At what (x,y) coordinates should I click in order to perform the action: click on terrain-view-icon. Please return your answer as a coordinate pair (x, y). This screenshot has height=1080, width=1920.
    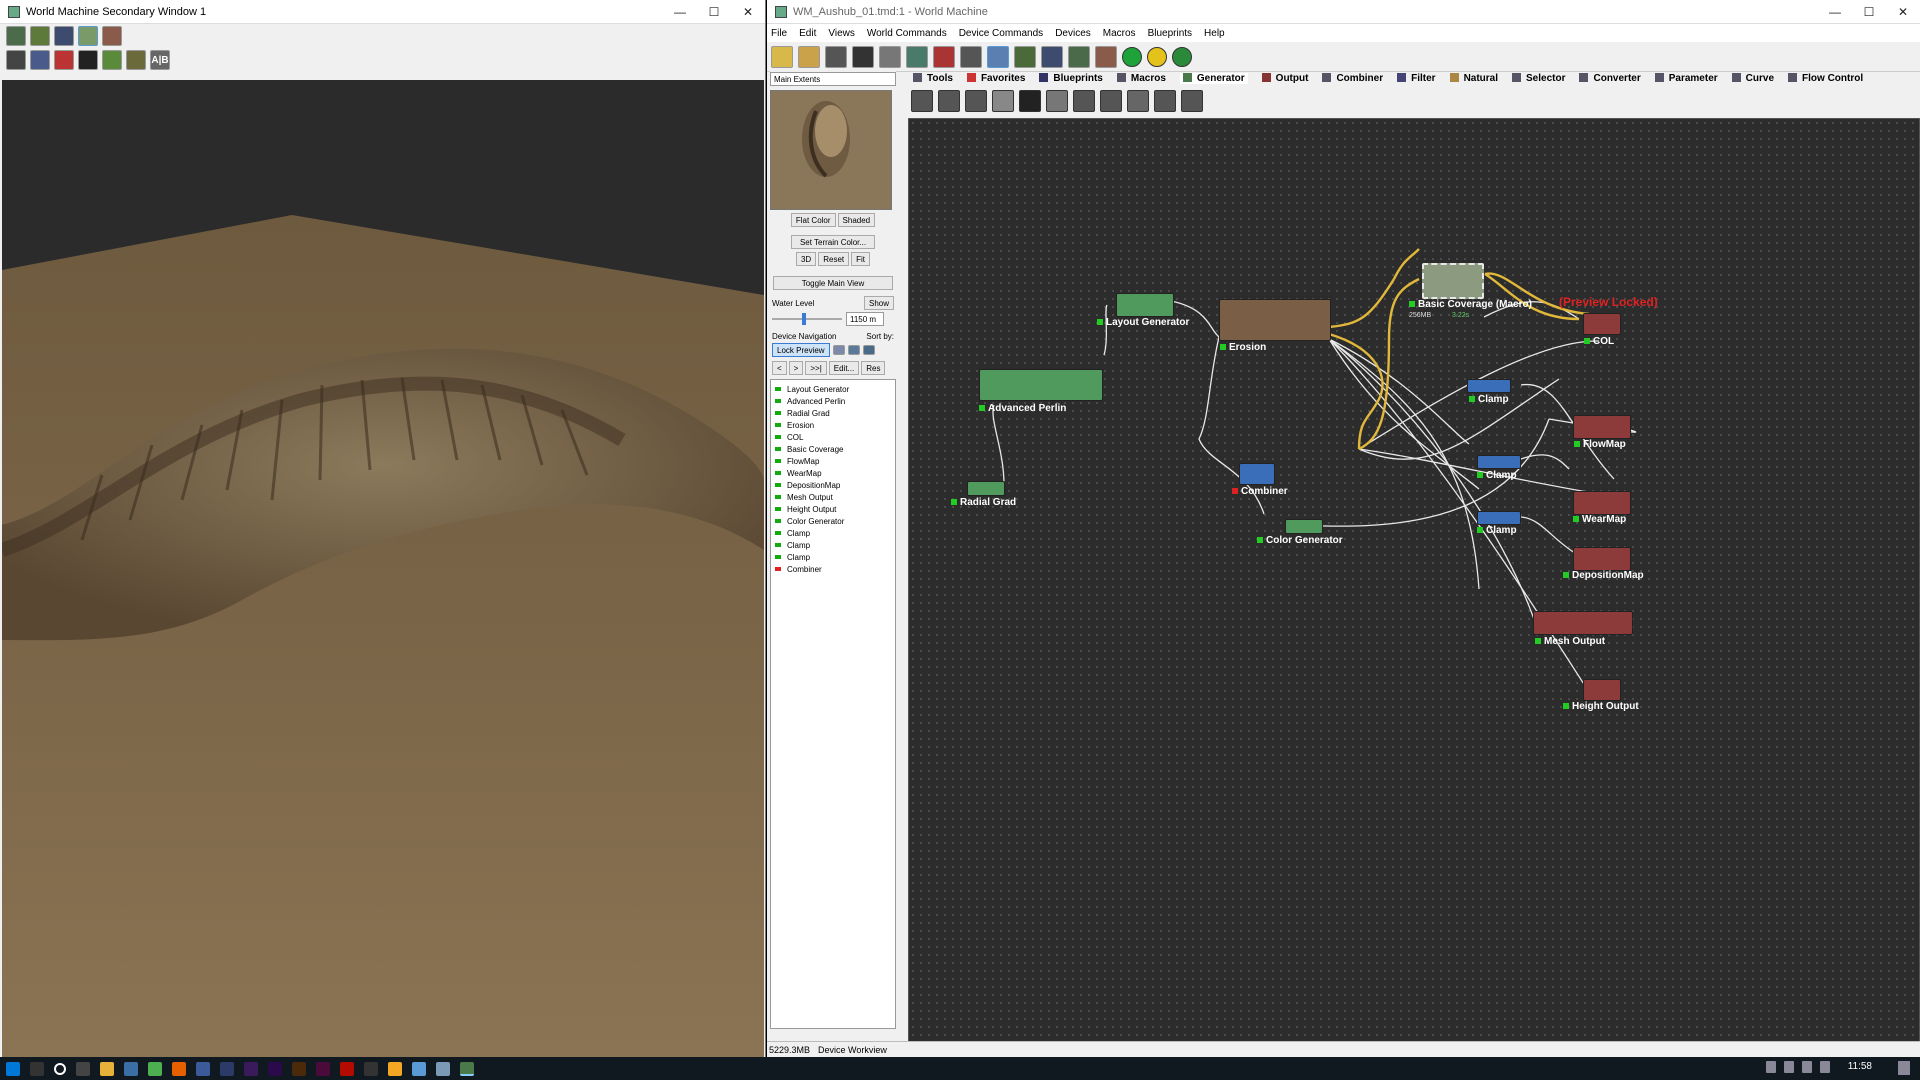
    Looking at the image, I should click on (1079, 56).